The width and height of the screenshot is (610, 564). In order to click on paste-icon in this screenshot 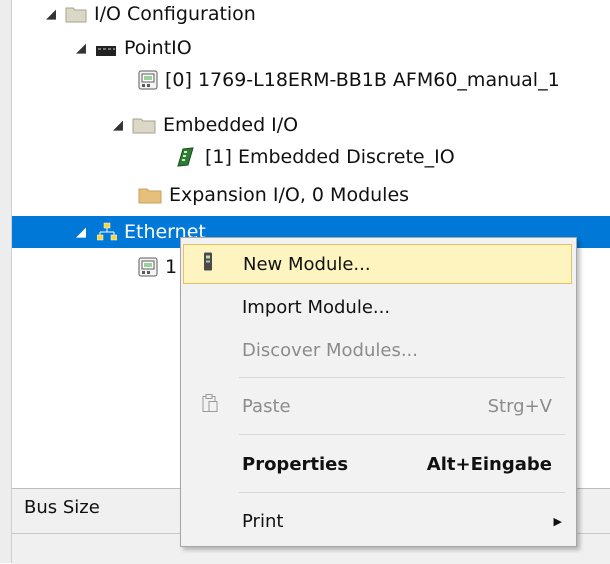, I will do `click(210, 406)`.